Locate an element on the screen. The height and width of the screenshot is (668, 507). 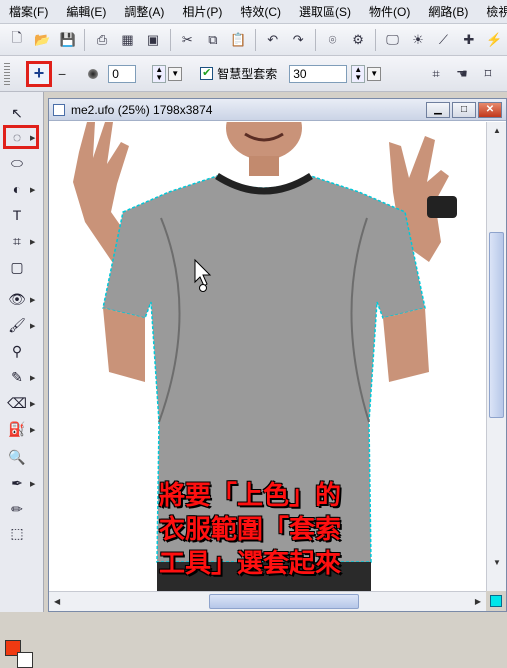
lasso-tool-arrow-icon: ▶ is located at coordinates (32, 138).